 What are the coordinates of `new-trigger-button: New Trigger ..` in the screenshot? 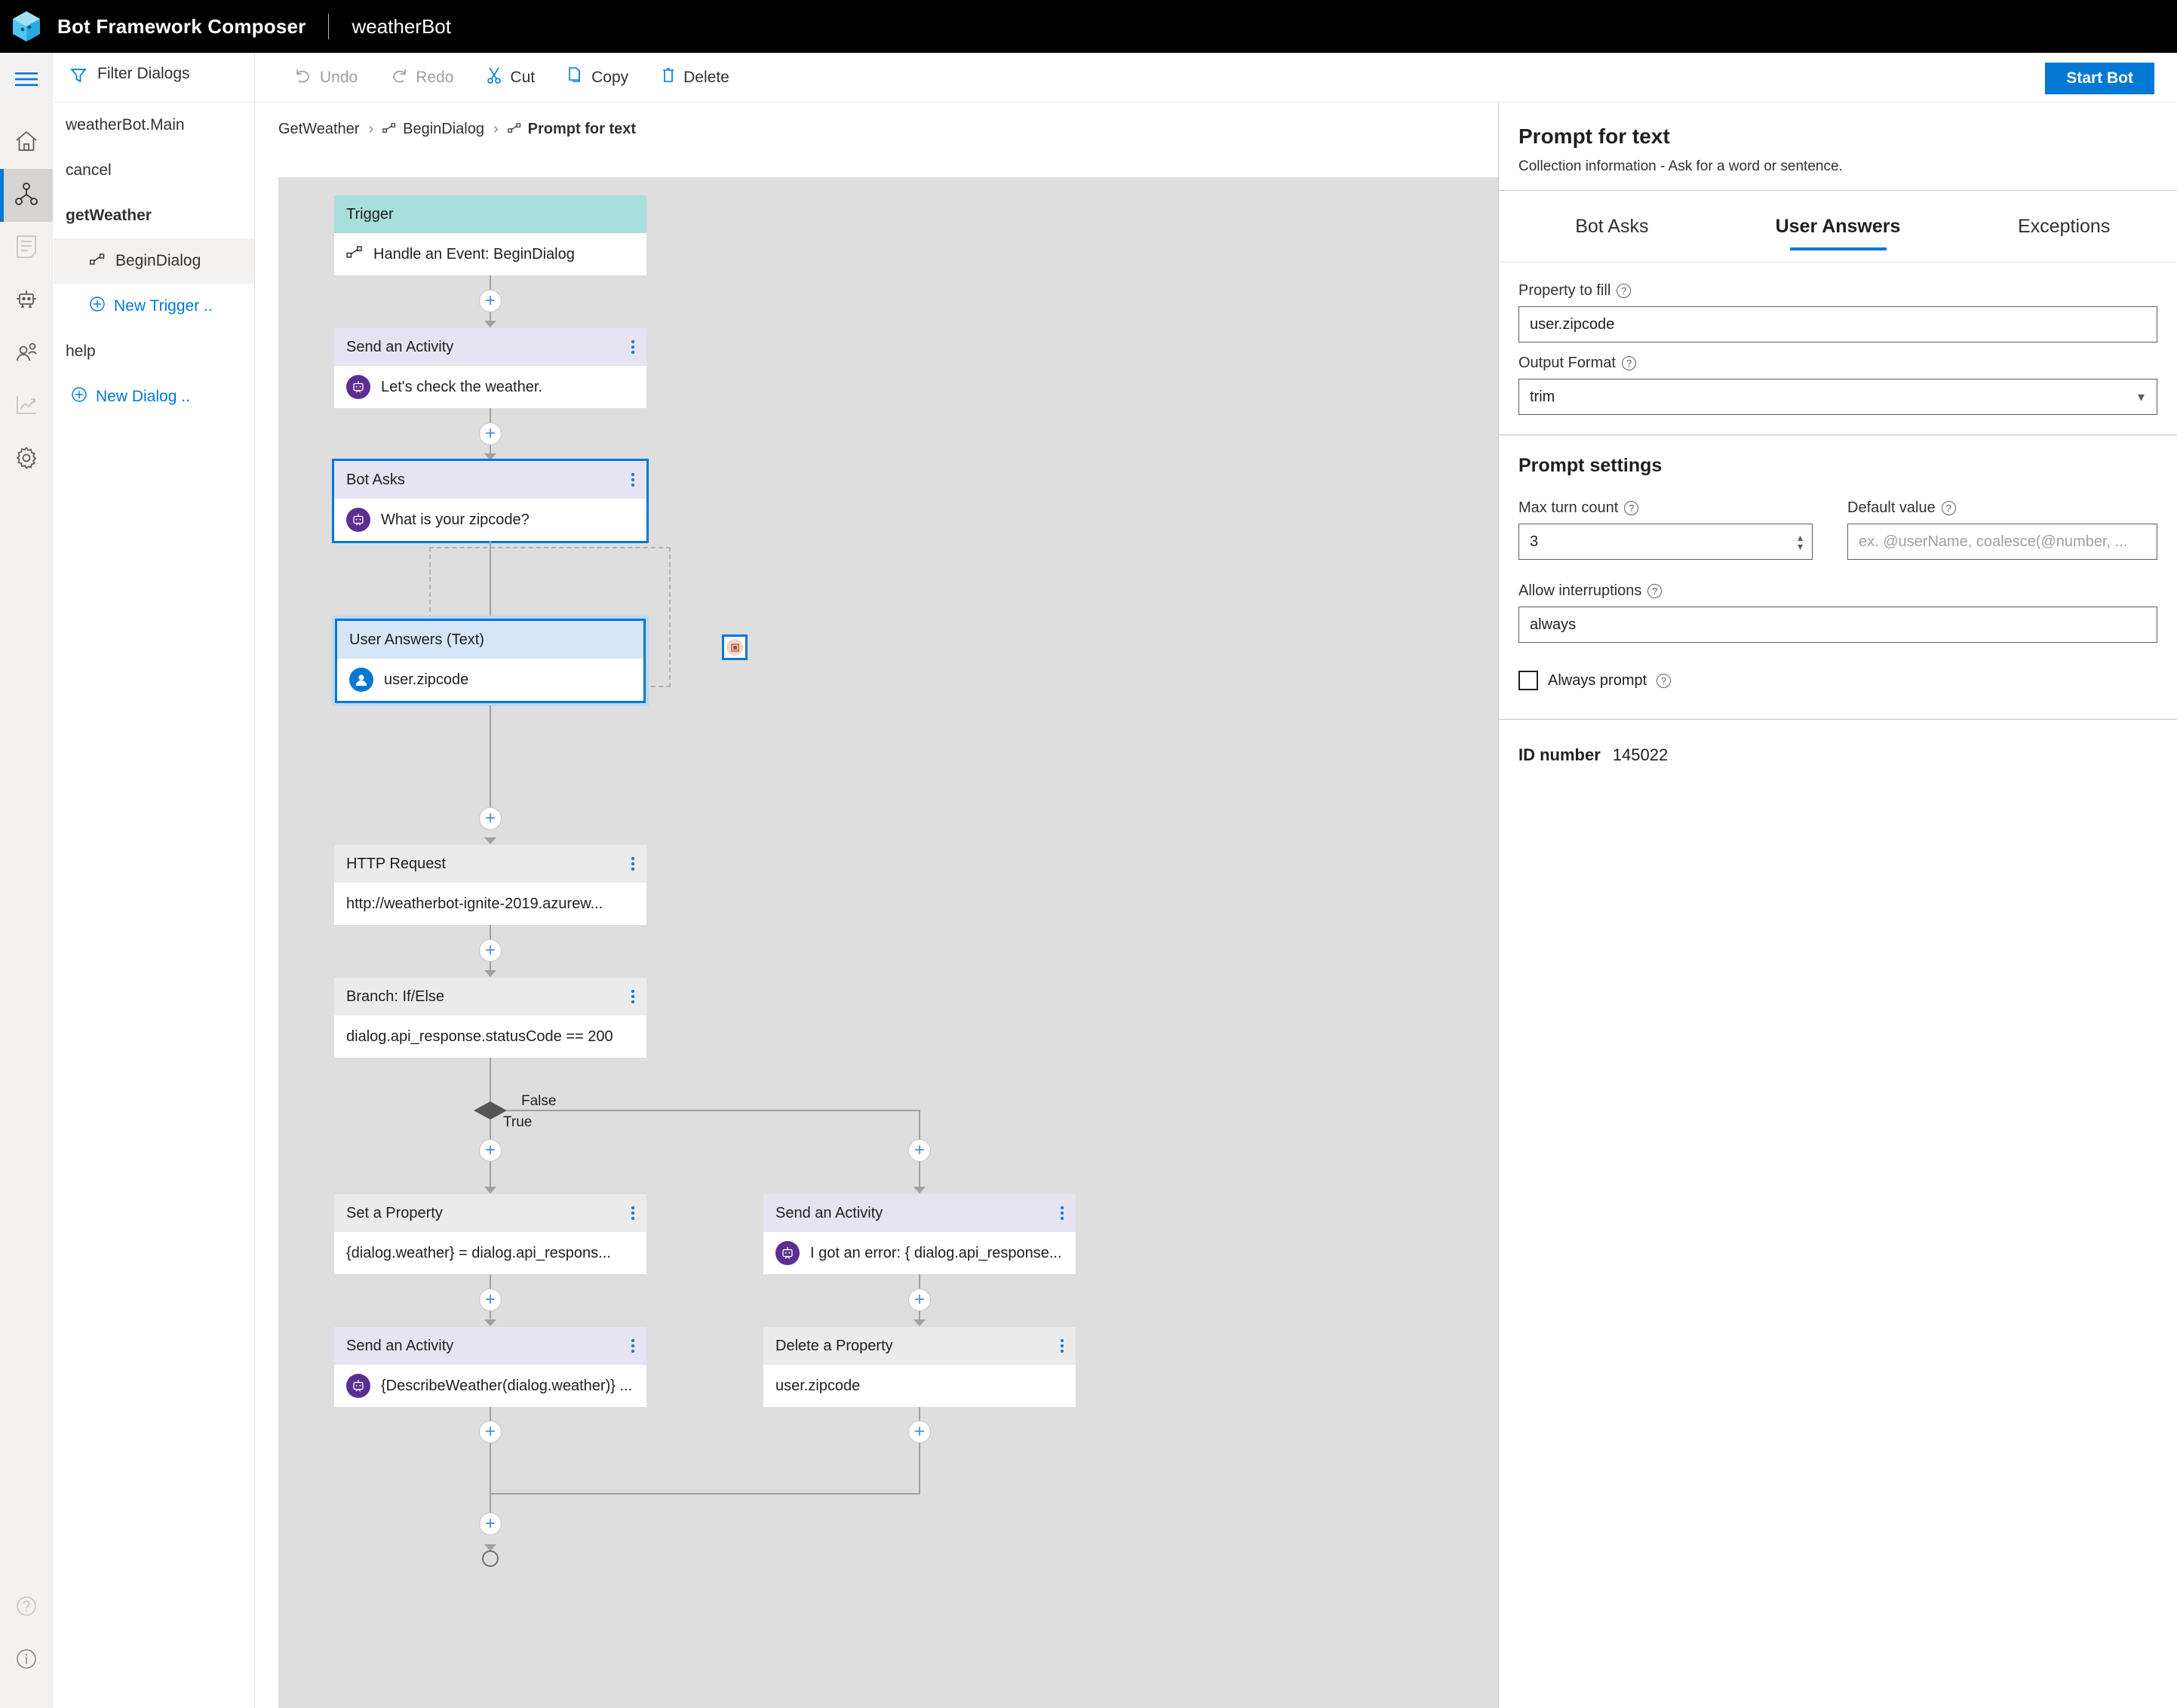 It's located at (154, 306).